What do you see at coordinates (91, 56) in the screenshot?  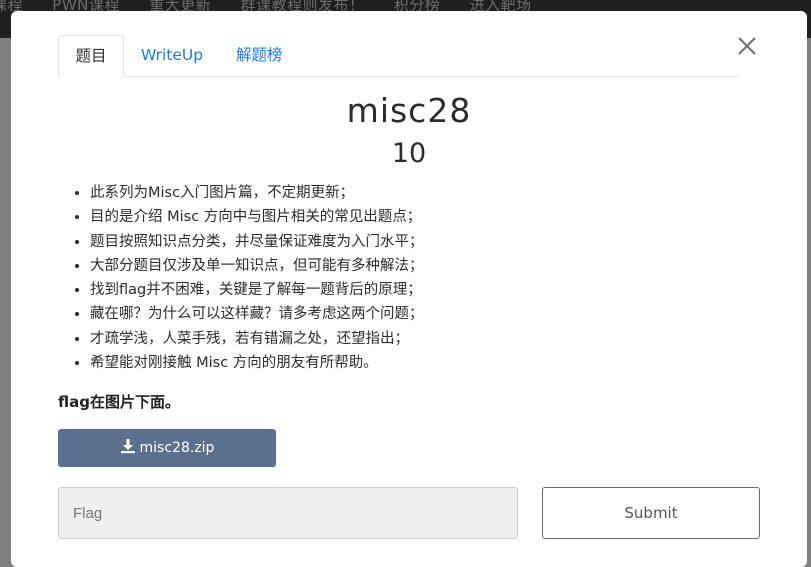 I see `tab-challenge: 题目` at bounding box center [91, 56].